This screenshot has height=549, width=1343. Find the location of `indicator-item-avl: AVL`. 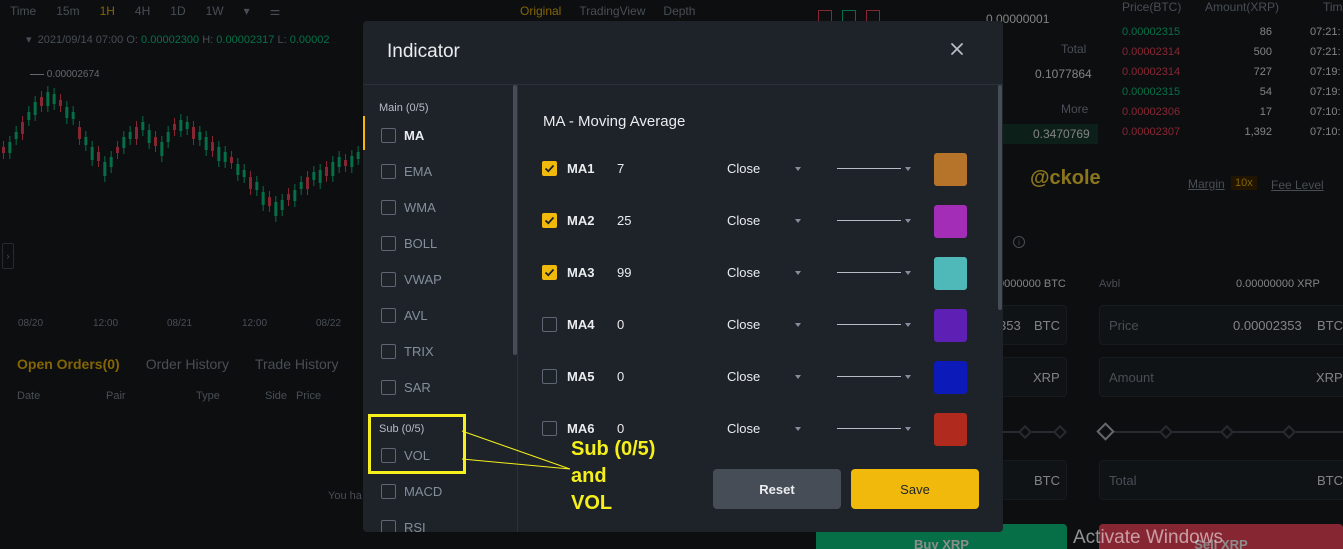

indicator-item-avl: AVL is located at coordinates (404, 315).